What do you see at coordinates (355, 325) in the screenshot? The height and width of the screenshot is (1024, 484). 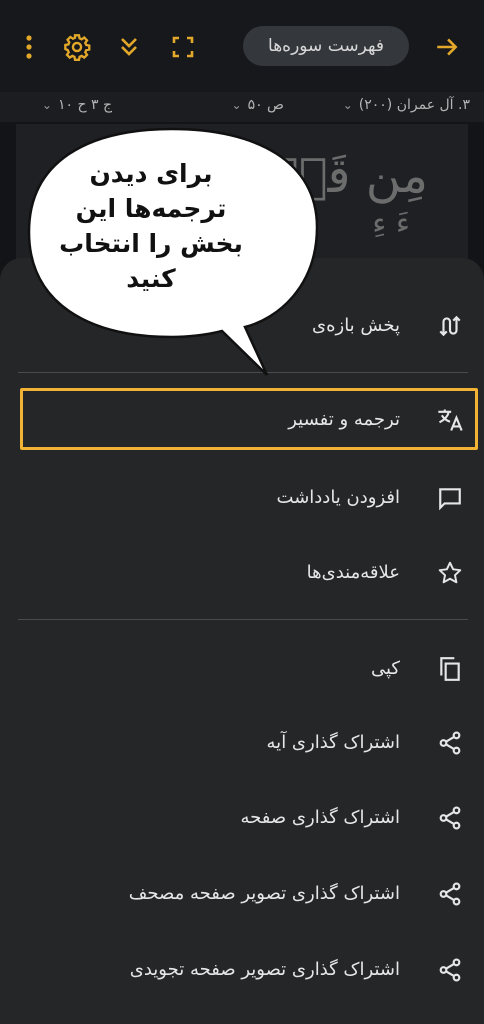 I see `menu-item-label: پخش بازه‌ی` at bounding box center [355, 325].